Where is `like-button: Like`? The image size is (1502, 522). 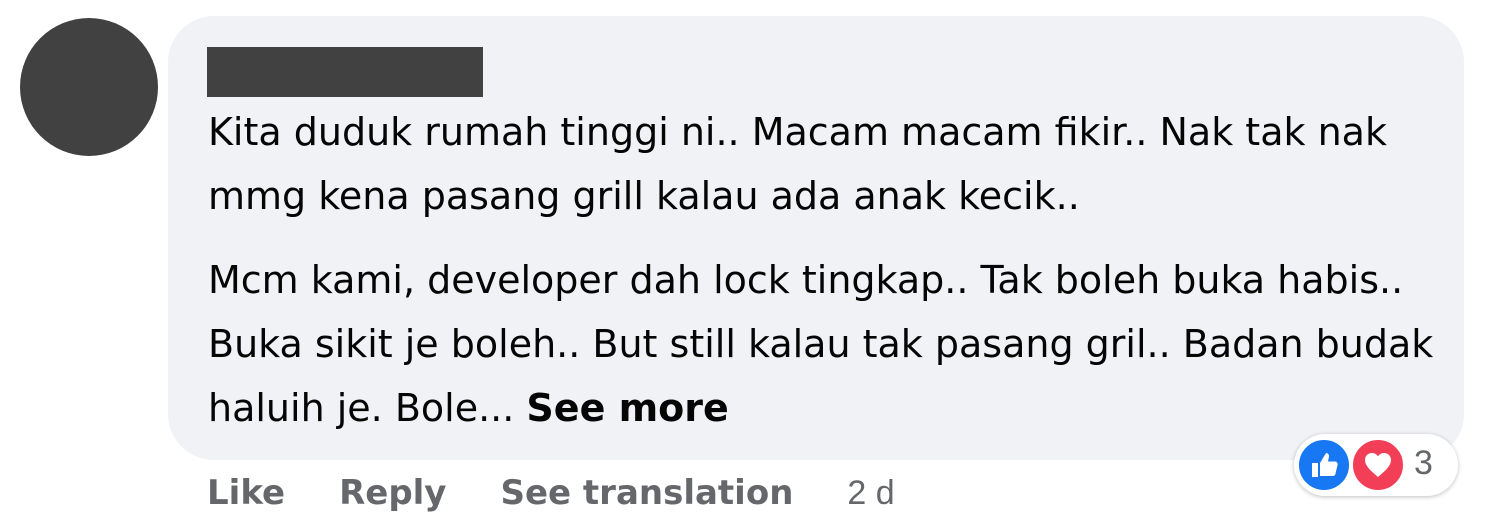 like-button: Like is located at coordinates (246, 493).